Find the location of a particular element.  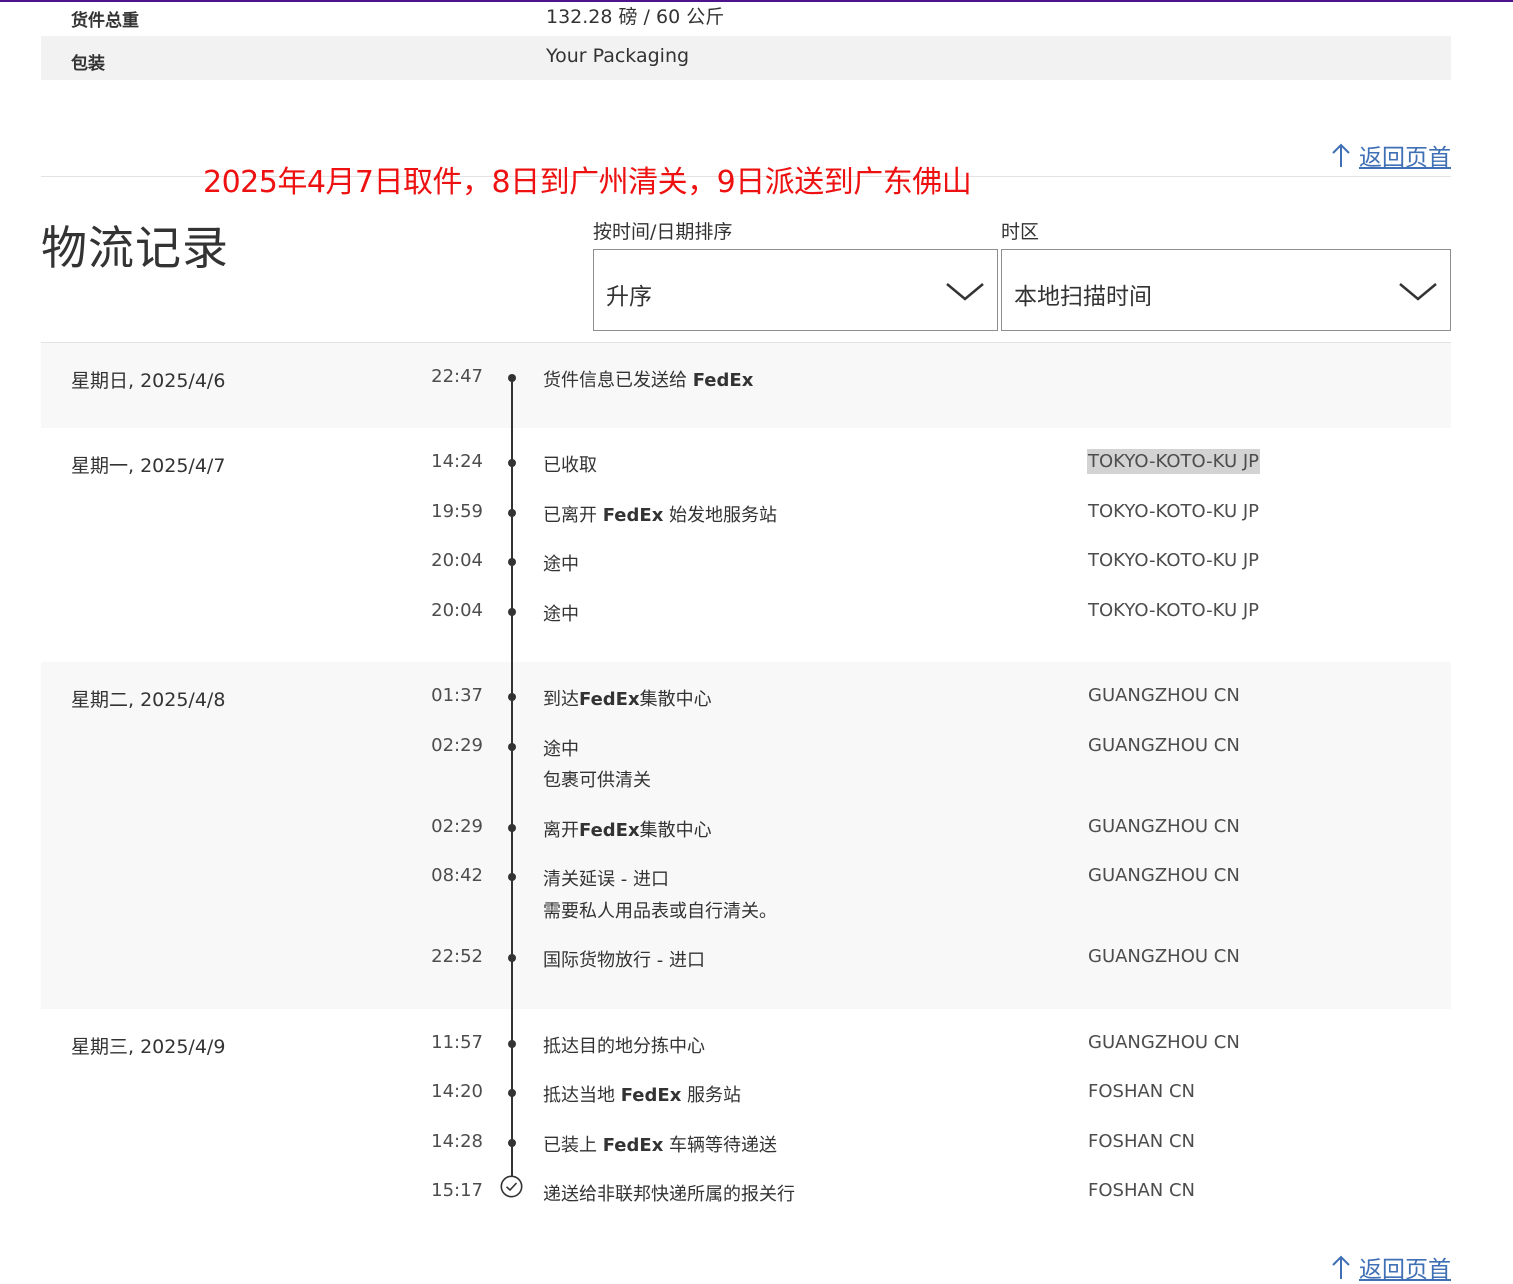

event-time: 14:28 is located at coordinates (457, 1141).